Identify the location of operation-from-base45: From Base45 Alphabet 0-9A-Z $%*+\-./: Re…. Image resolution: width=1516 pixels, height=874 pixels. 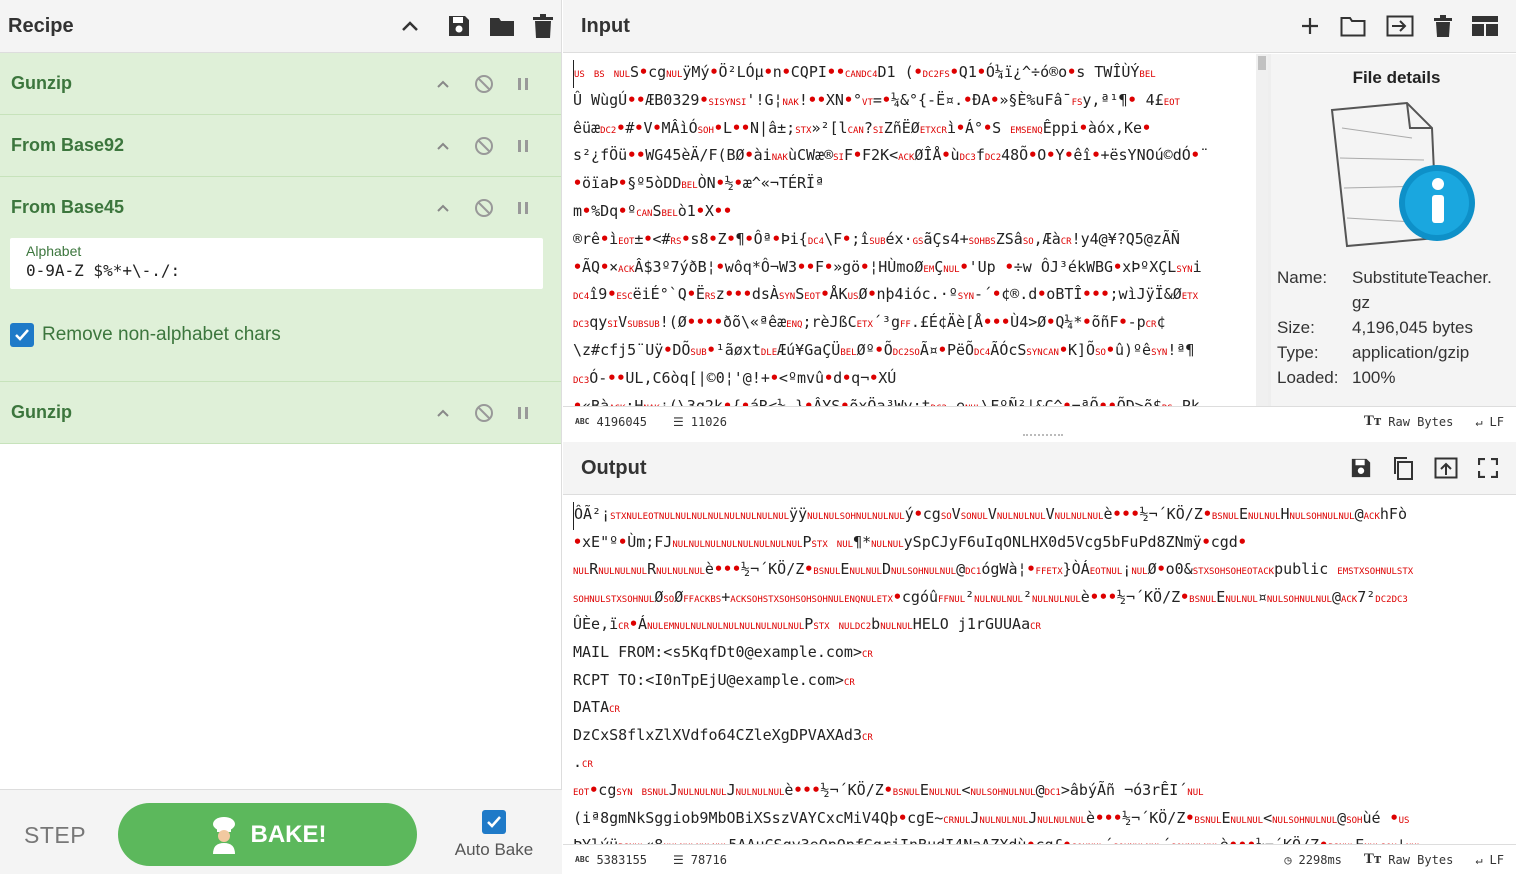
(280, 279).